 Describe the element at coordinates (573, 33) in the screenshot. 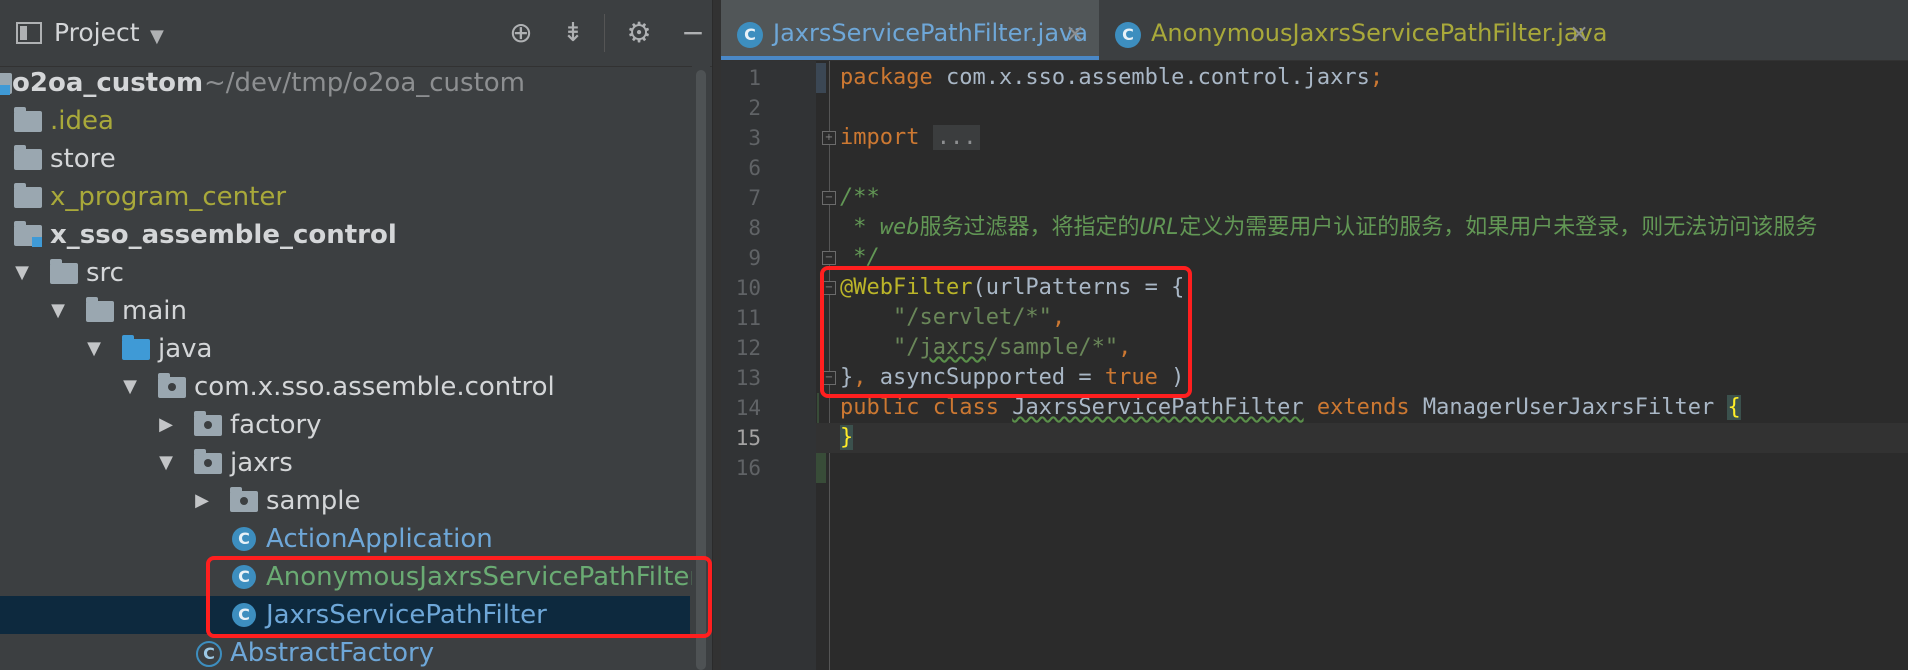

I see `collapse-all-icon: ⇟` at that location.